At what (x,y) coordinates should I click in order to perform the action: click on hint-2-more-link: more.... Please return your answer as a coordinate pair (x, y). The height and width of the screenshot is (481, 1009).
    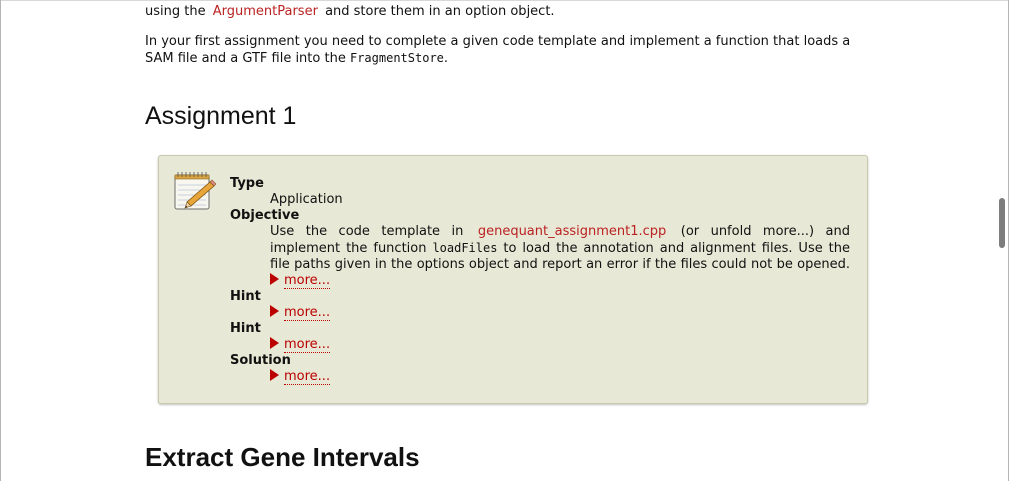
    Looking at the image, I should click on (307, 345).